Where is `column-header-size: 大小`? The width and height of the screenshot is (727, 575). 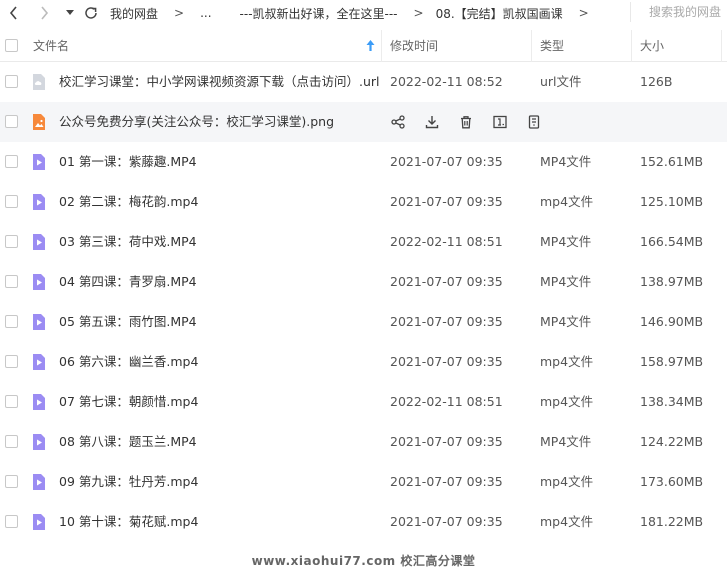 column-header-size: 大小 is located at coordinates (652, 46).